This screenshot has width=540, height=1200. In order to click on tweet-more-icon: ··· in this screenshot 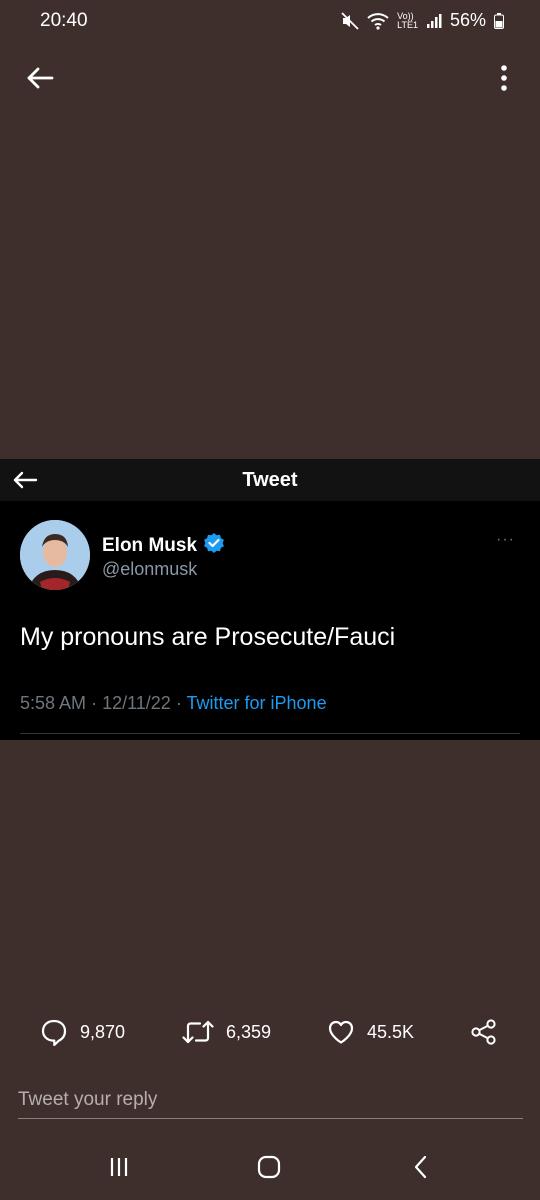, I will do `click(505, 539)`.